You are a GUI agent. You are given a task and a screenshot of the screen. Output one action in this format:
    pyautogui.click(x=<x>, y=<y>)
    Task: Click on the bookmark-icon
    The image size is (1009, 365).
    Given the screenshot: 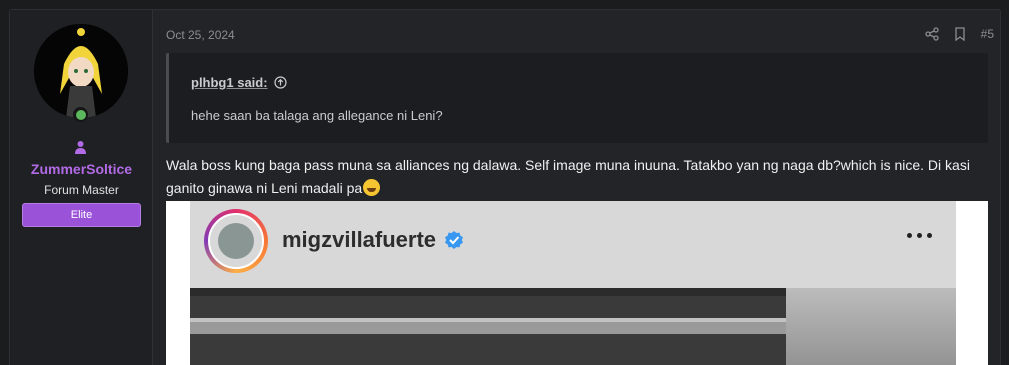 What is the action you would take?
    pyautogui.click(x=960, y=34)
    